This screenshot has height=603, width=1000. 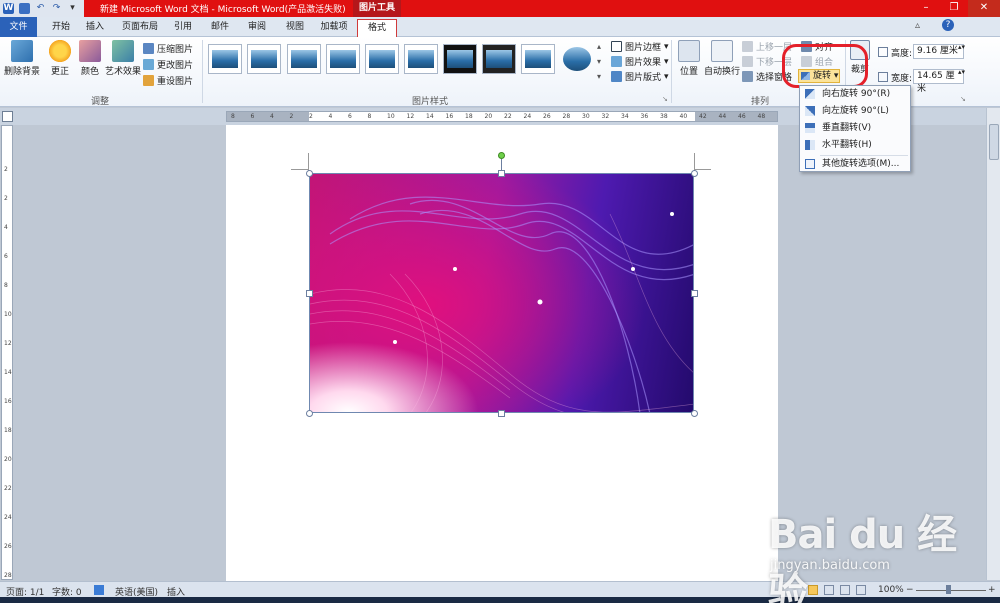 What do you see at coordinates (99, 590) in the screenshot?
I see `proofing-icon` at bounding box center [99, 590].